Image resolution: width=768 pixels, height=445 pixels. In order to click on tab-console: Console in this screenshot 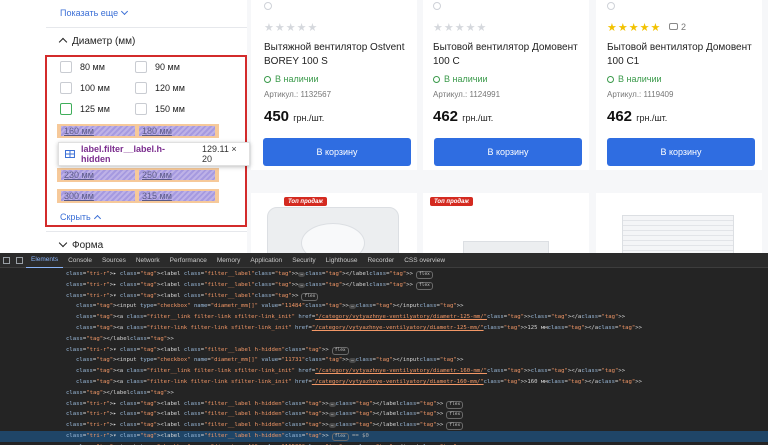, I will do `click(80, 260)`.